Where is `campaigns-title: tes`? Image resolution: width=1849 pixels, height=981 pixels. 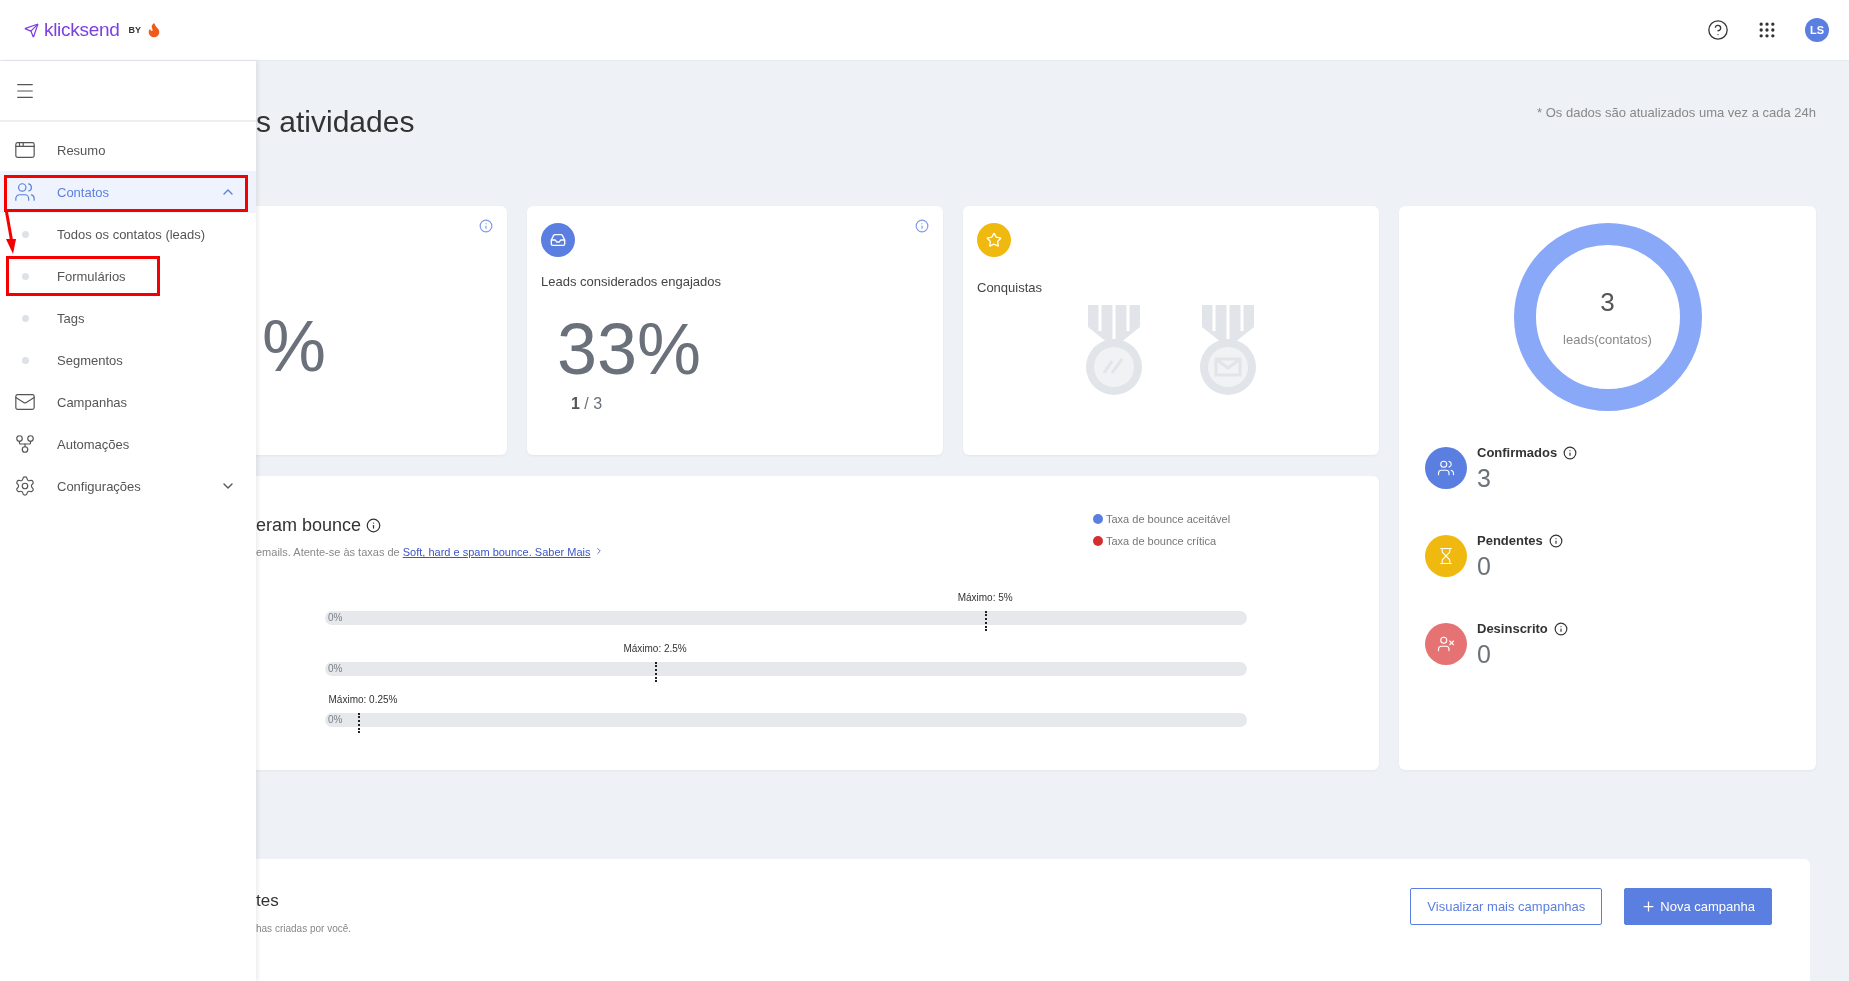 campaigns-title: tes is located at coordinates (268, 901).